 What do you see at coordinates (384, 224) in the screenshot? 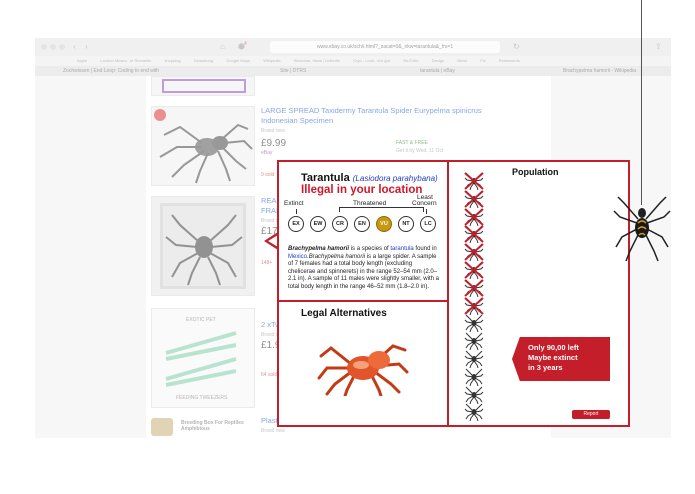
I see `status-vu-active: VU` at bounding box center [384, 224].